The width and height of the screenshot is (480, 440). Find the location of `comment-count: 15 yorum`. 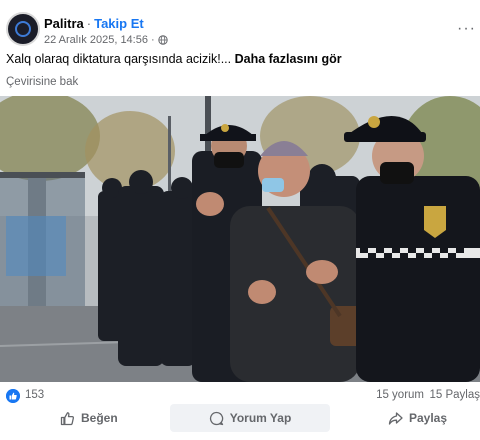

comment-count: 15 yorum is located at coordinates (400, 395).